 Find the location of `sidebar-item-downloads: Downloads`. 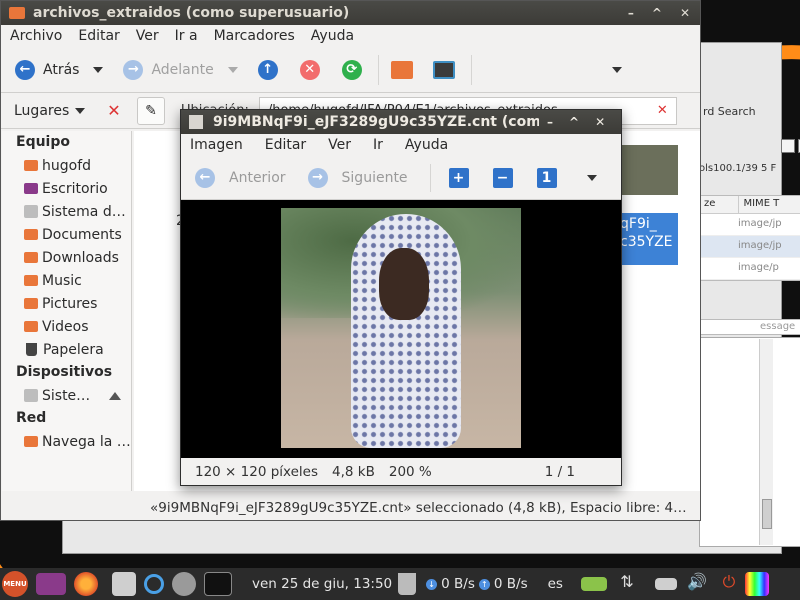

sidebar-item-downloads: Downloads is located at coordinates (66, 257).